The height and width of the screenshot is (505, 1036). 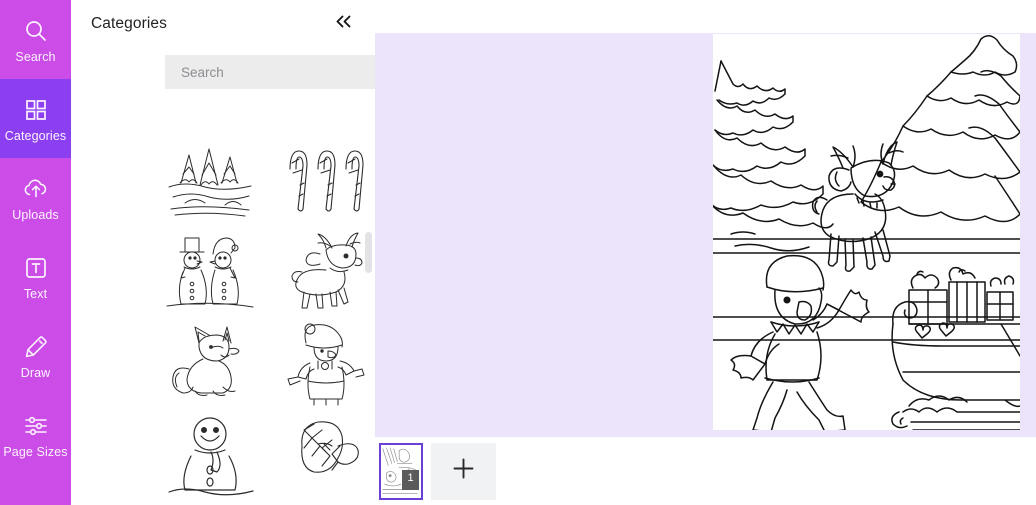 What do you see at coordinates (210, 117) in the screenshot?
I see `thumbnail-snowman-with-scarf-partial` at bounding box center [210, 117].